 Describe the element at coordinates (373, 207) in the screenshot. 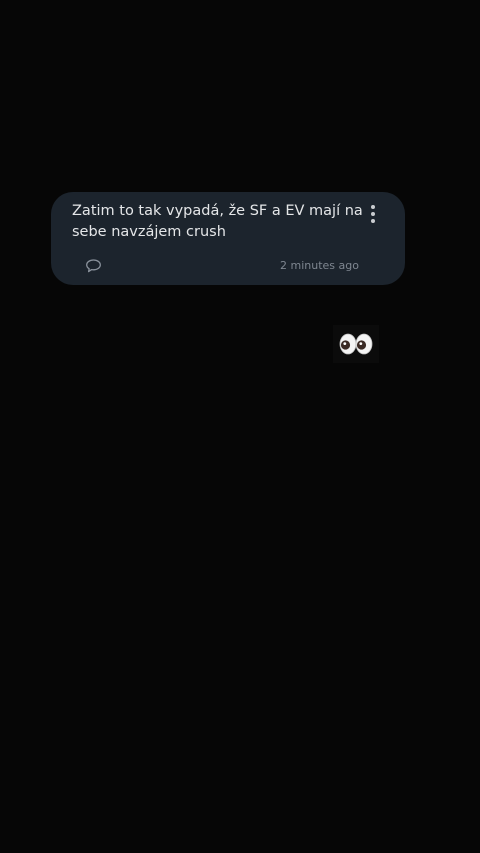

I see `more-vertical-icon` at that location.